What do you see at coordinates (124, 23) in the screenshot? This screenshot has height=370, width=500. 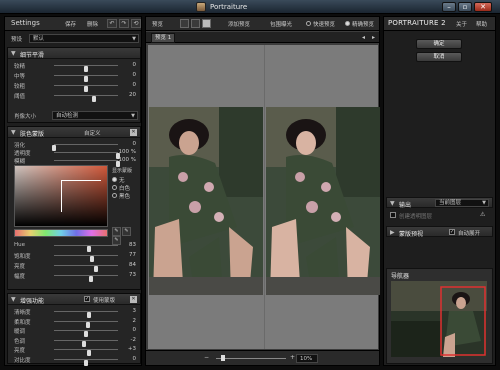 I see `redo-icon: ↷` at bounding box center [124, 23].